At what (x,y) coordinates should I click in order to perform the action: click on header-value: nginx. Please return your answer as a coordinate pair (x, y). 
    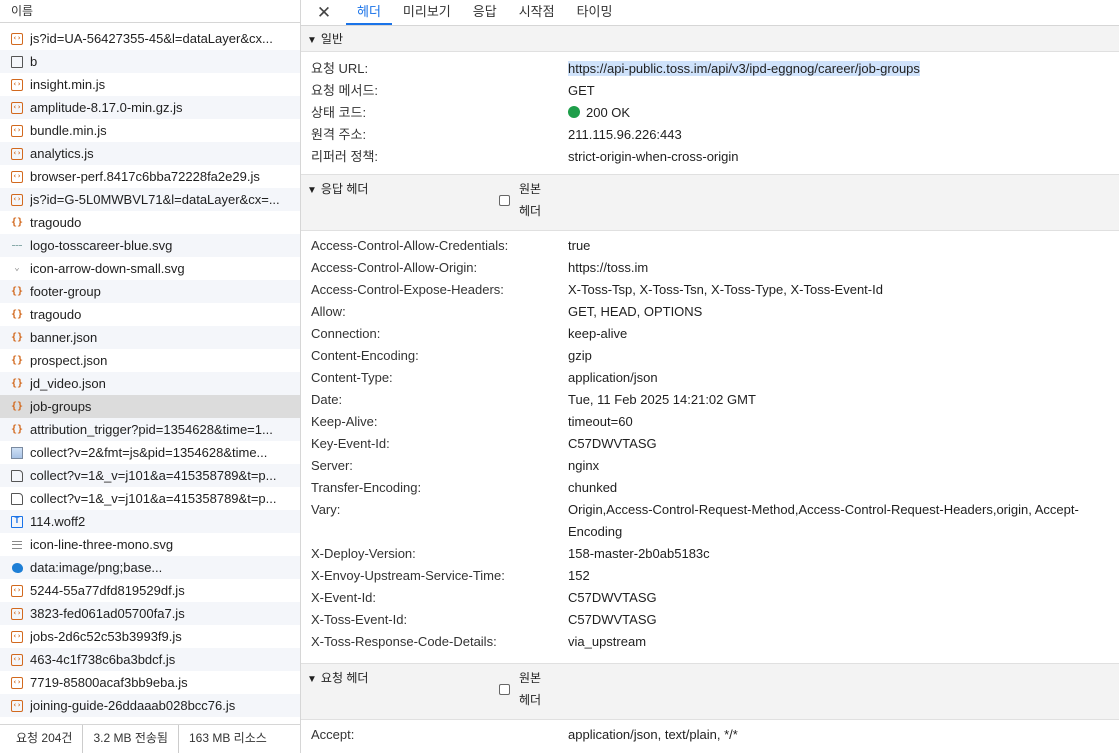
    Looking at the image, I should click on (583, 466).